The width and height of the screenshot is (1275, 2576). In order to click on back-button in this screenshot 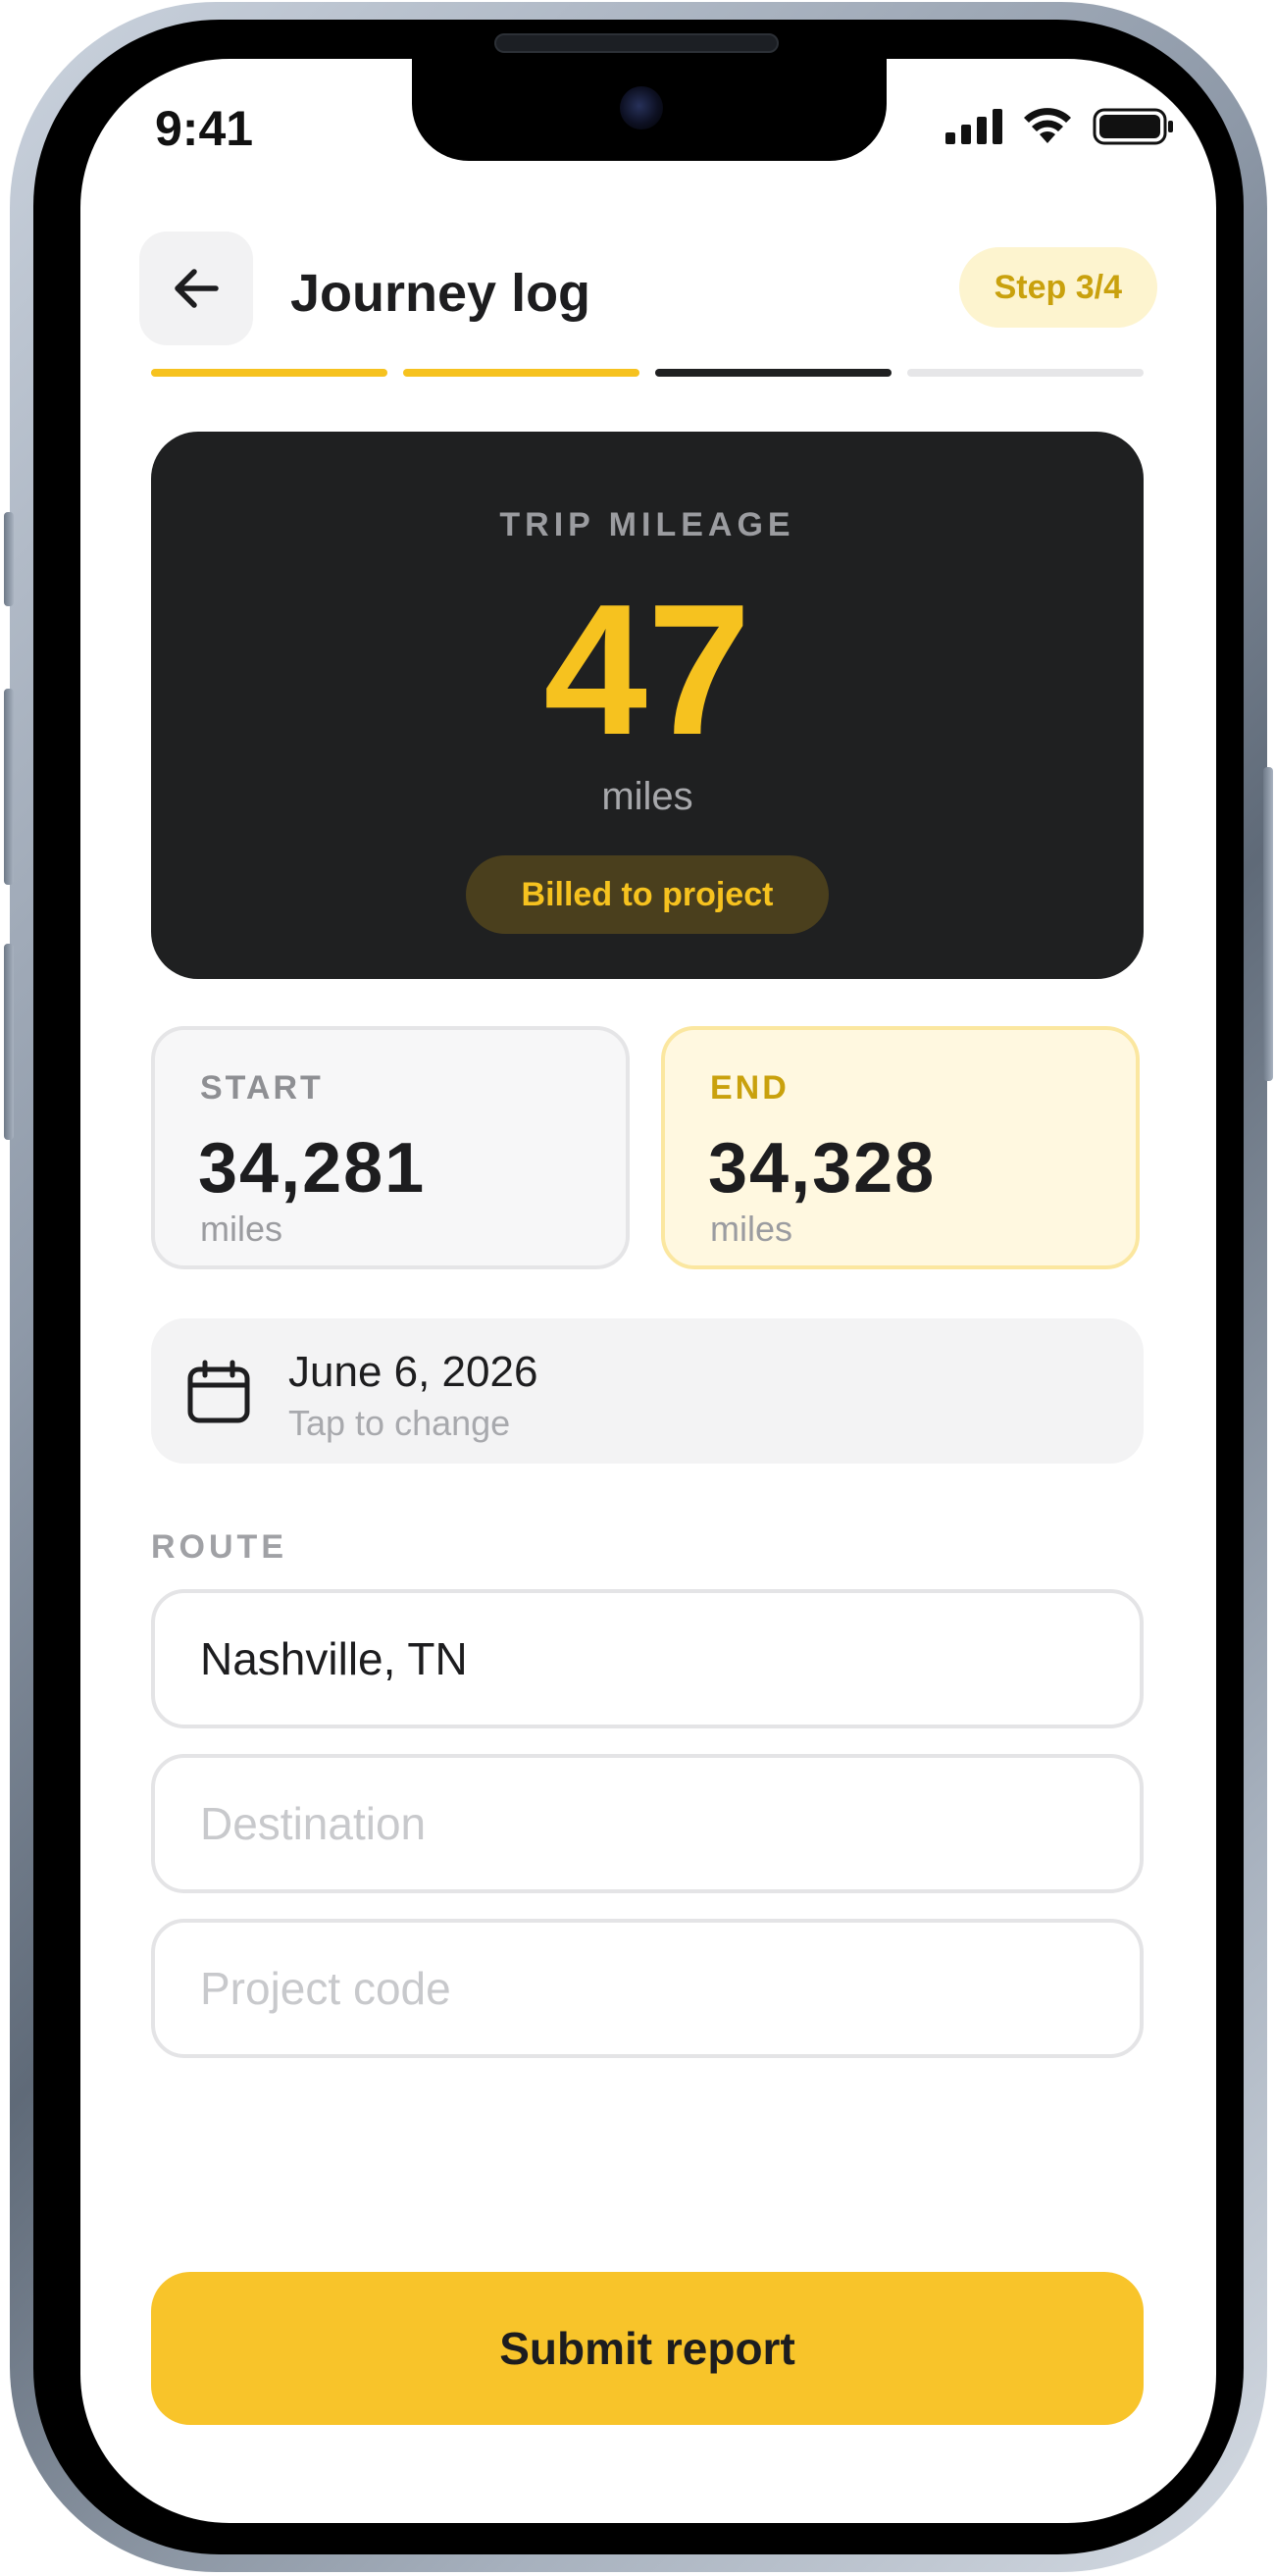, I will do `click(196, 288)`.